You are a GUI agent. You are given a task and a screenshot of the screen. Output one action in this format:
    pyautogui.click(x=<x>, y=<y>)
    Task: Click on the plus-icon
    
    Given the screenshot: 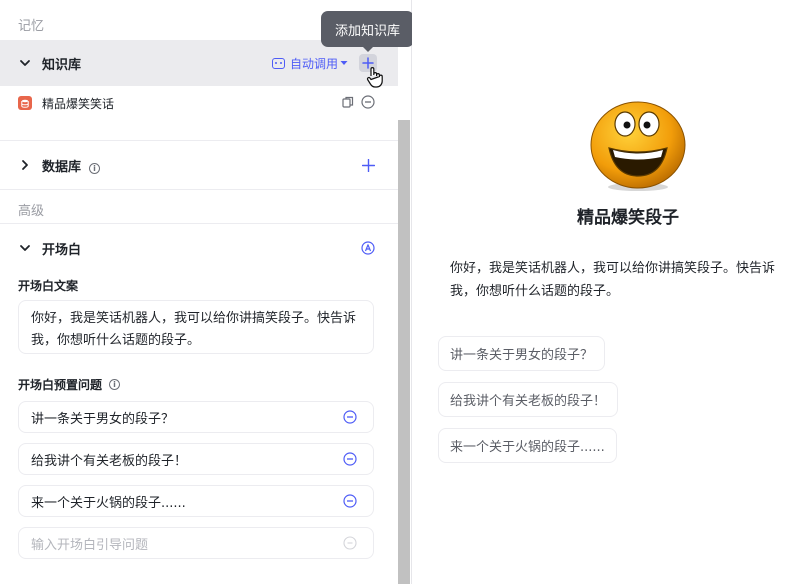 What is the action you would take?
    pyautogui.click(x=368, y=165)
    